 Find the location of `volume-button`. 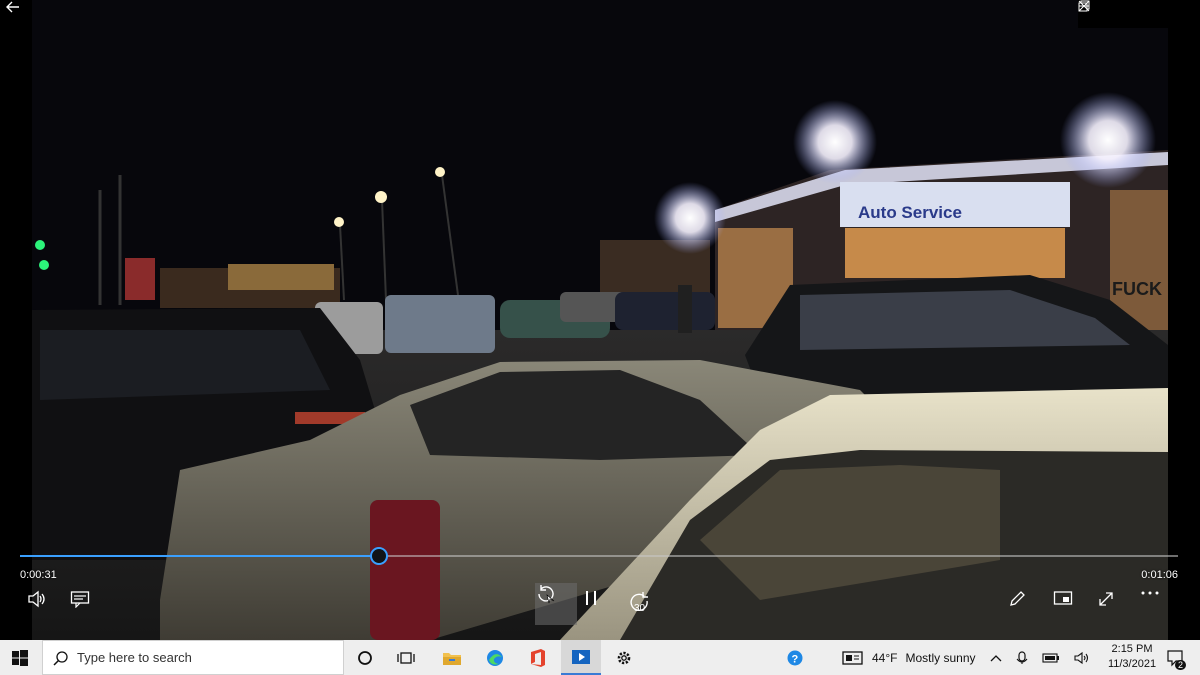

volume-button is located at coordinates (43, 606).